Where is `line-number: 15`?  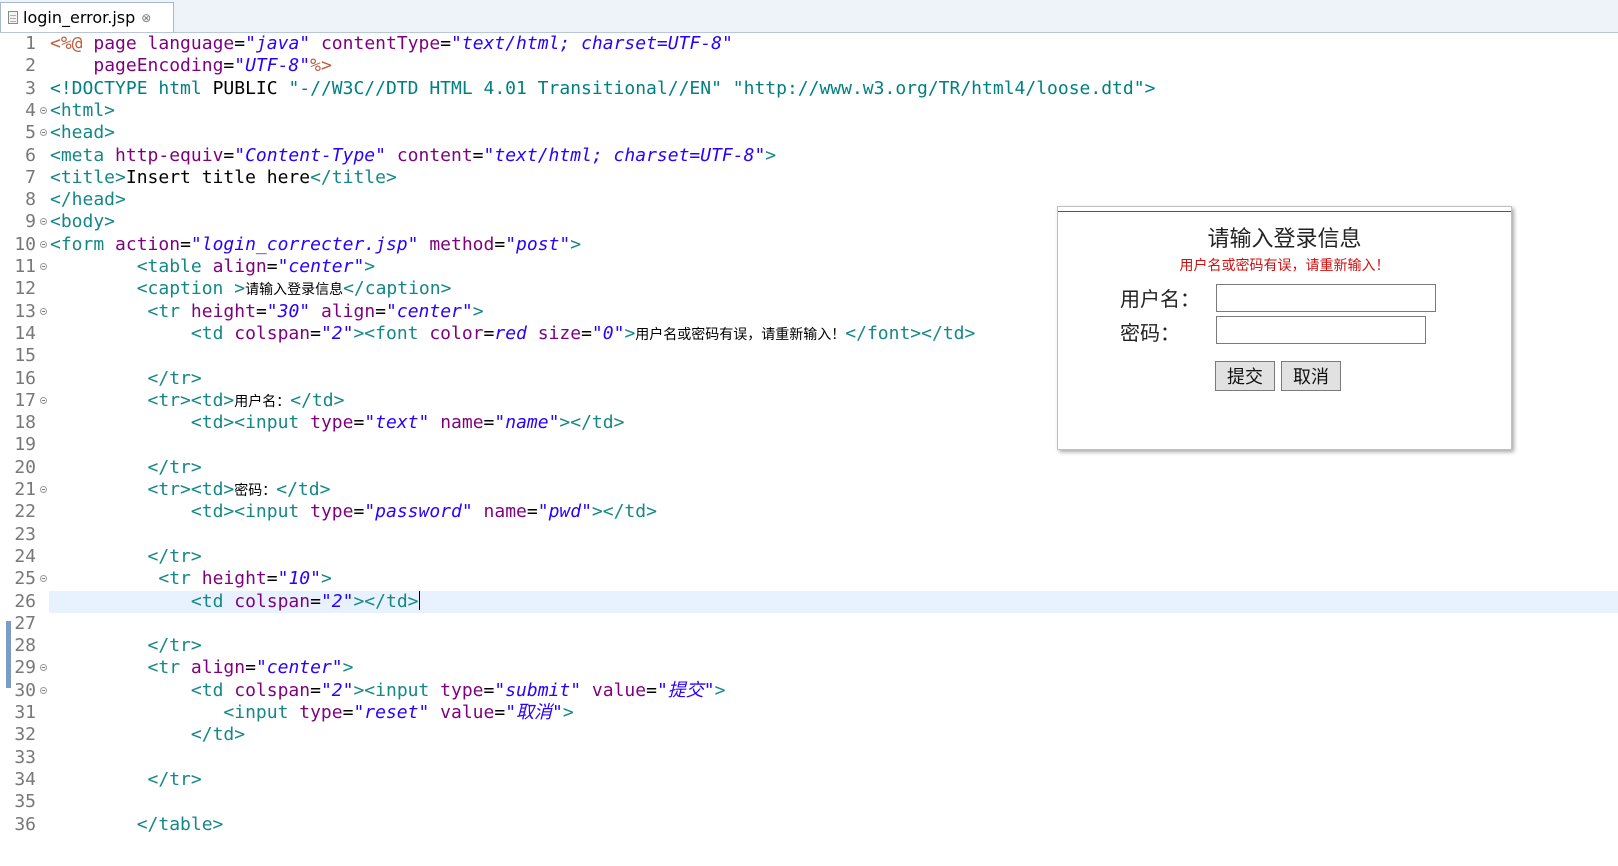 line-number: 15 is located at coordinates (25, 356).